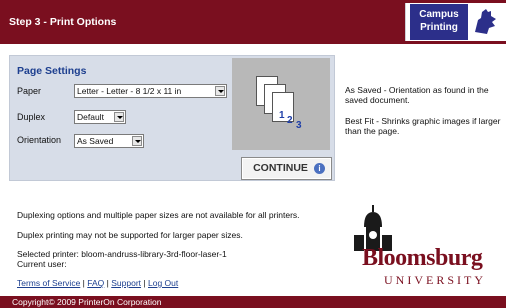 The height and width of the screenshot is (308, 506). I want to click on page-title: Step 3 - Print Options, so click(63, 22).